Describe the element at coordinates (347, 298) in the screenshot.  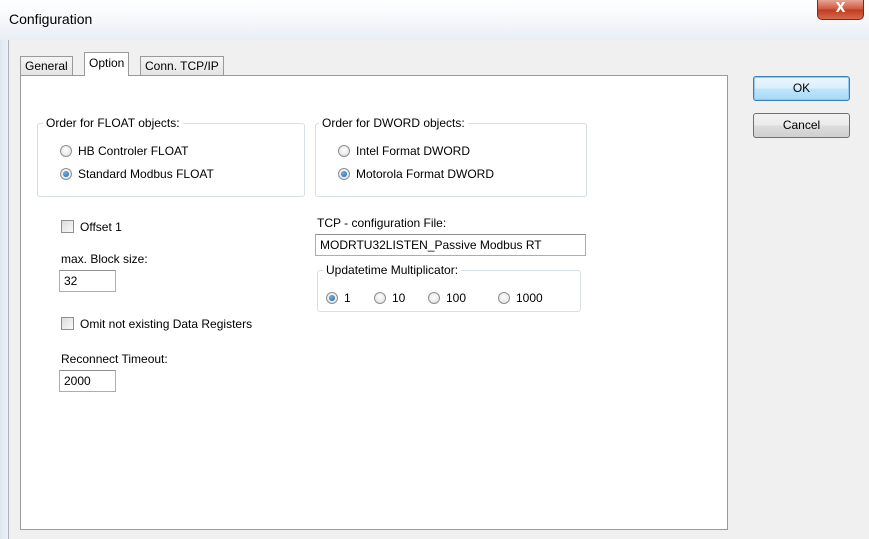
I see `radio-label: 1` at that location.